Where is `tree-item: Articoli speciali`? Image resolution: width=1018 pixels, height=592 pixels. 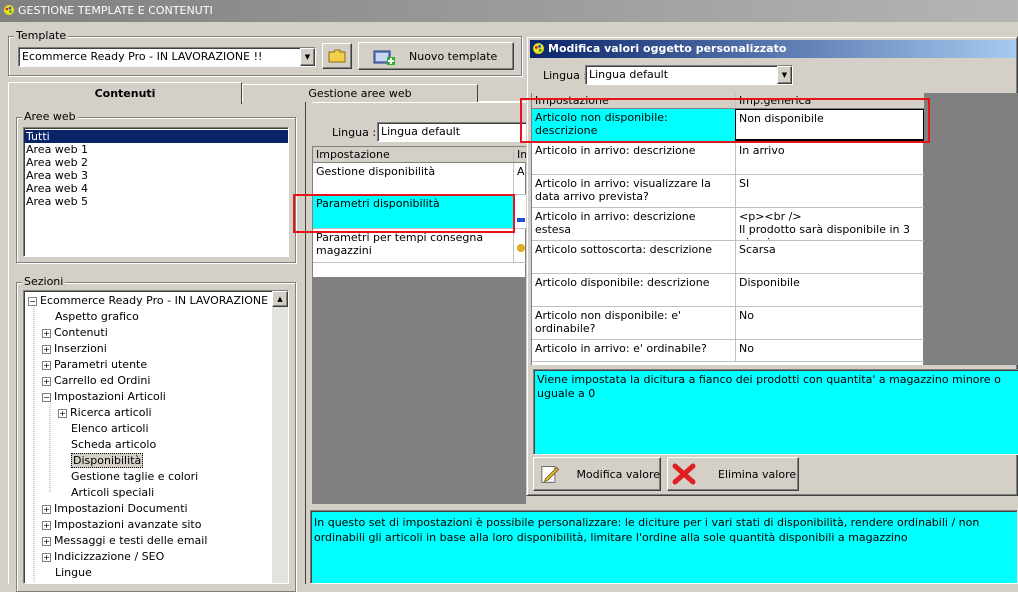
tree-item: Articoli speciali is located at coordinates (106, 493).